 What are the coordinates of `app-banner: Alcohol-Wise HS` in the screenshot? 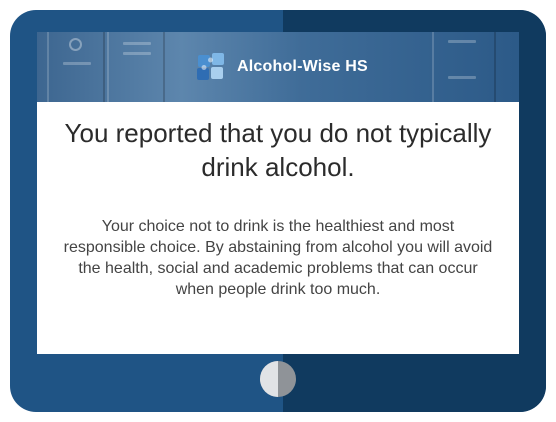 It's located at (278, 67).